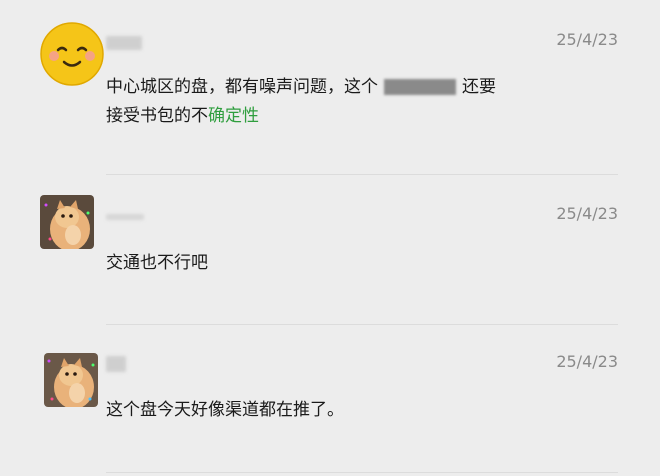 This screenshot has width=660, height=476. I want to click on comment-text: 中心城区的盘，都有噪声问题，这个 还要 接受书包的不确定性, so click(301, 102).